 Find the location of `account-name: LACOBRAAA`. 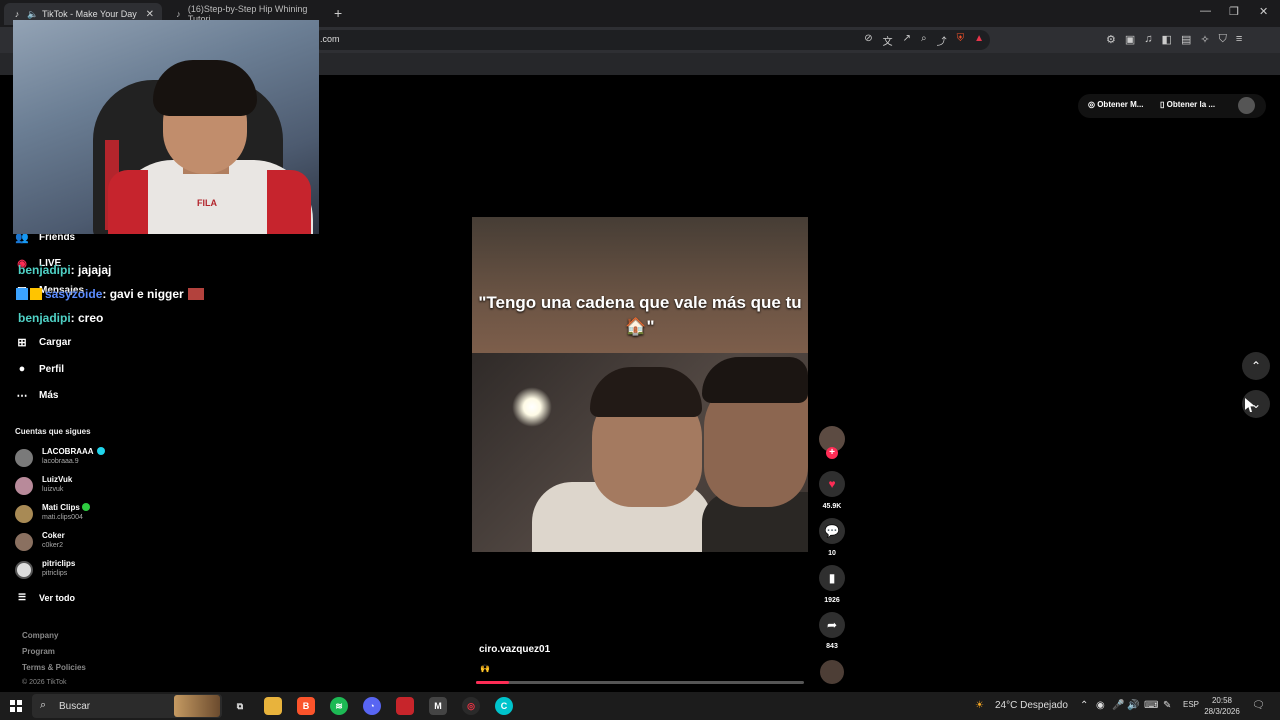

account-name: LACOBRAAA is located at coordinates (73, 451).